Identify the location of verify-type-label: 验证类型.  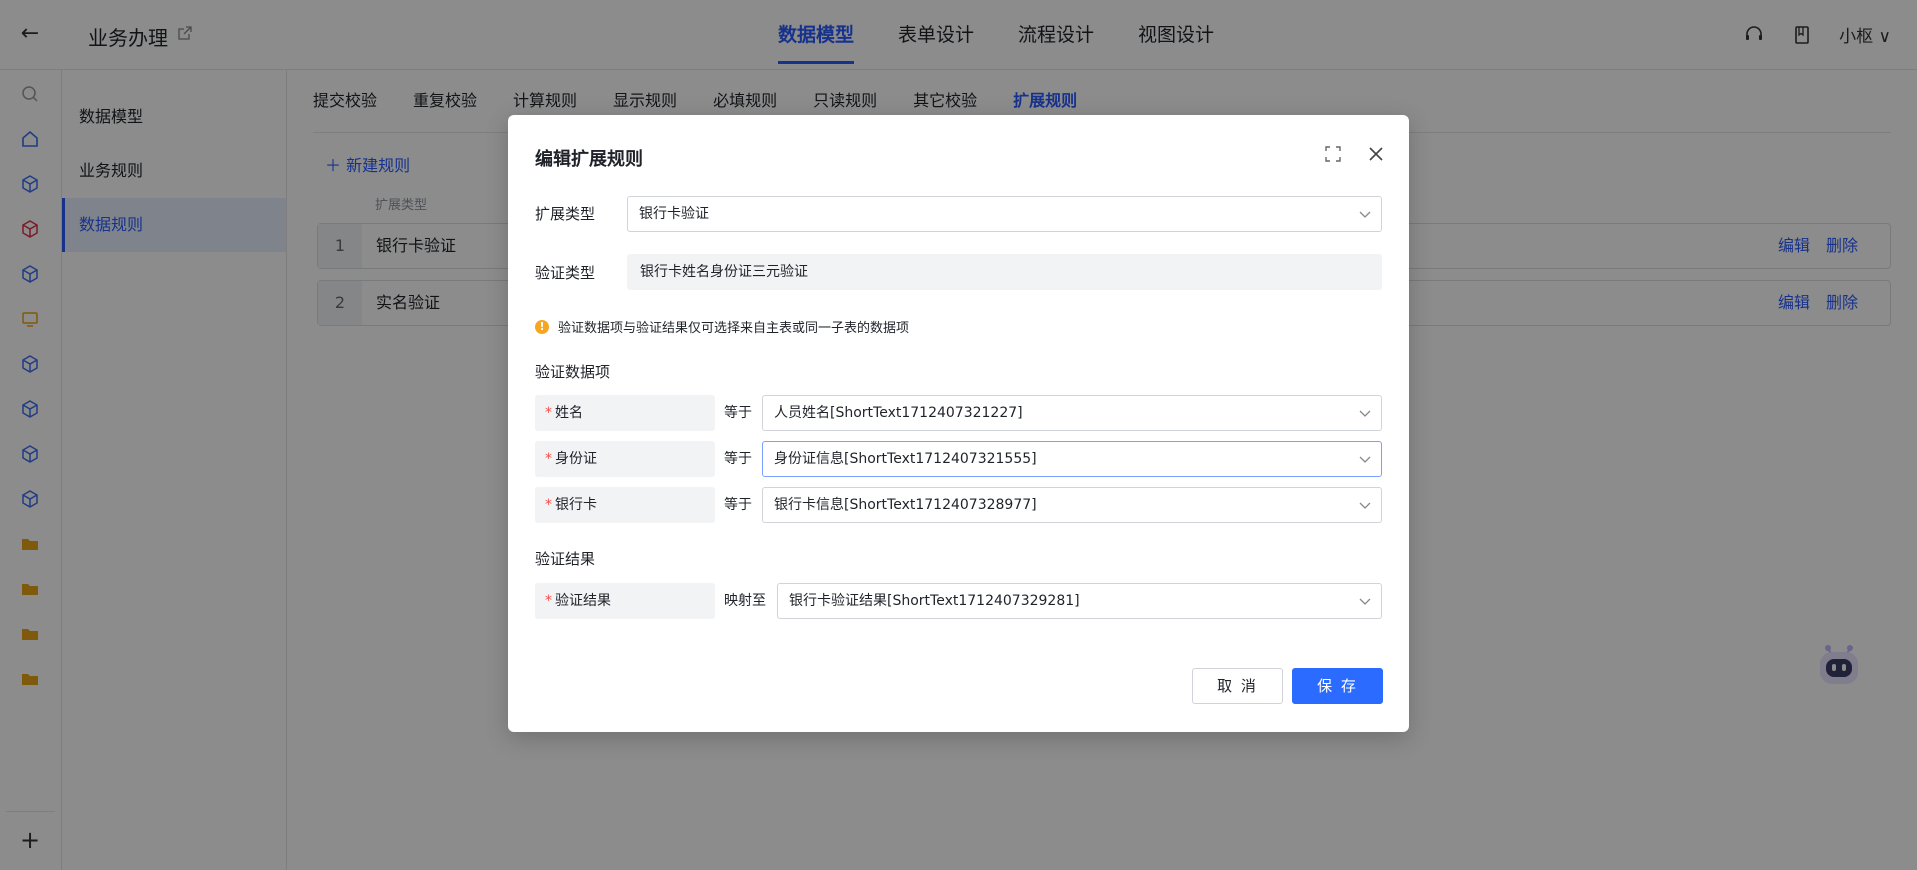
(565, 273).